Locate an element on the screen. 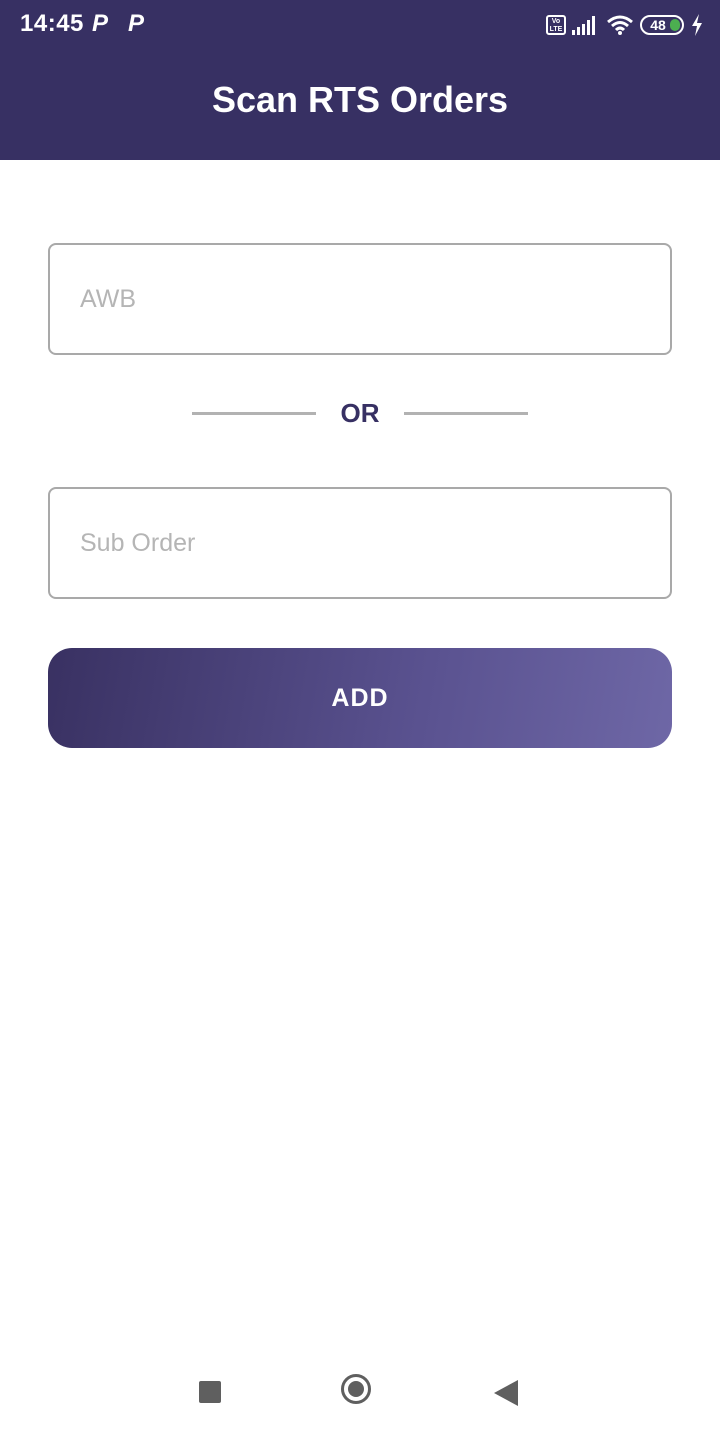  app-header: 14:45 P P Vo LTE 48 Scan RTS Orders is located at coordinates (360, 80).